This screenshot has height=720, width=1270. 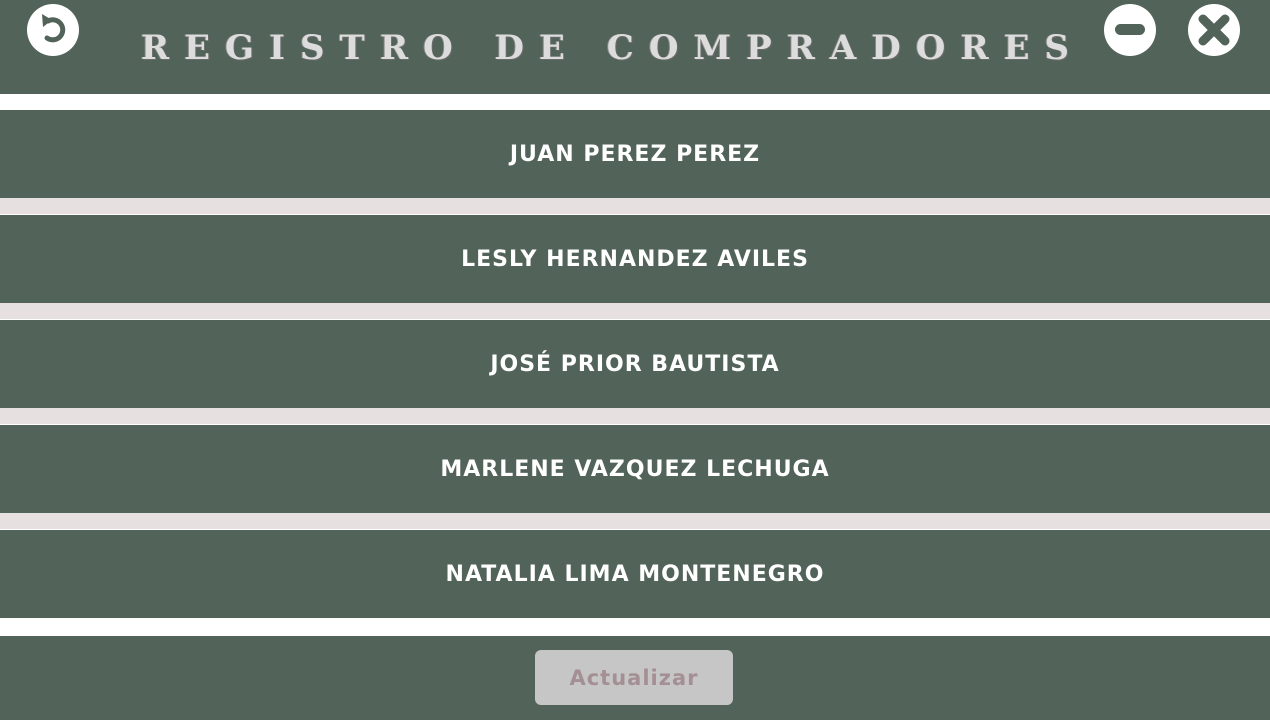 I want to click on minimize-button, so click(x=1130, y=30).